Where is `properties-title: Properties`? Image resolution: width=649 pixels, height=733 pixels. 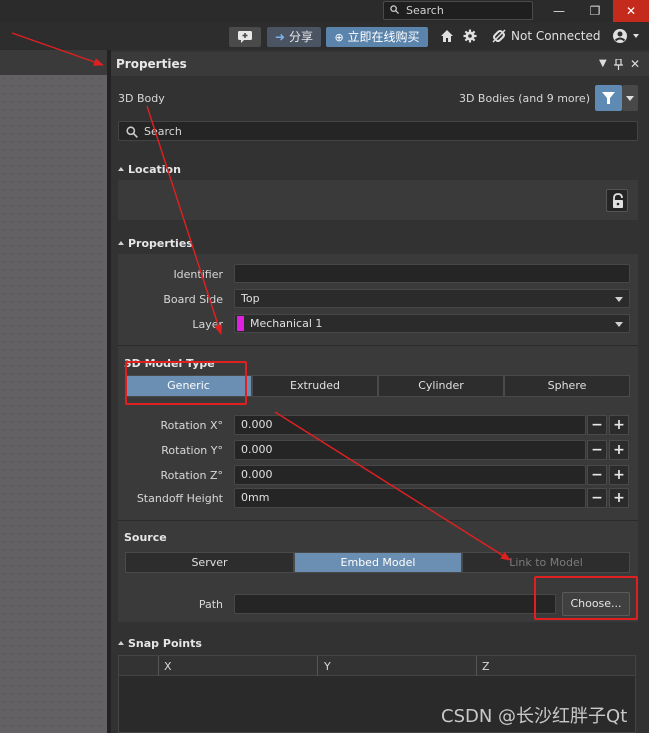 properties-title: Properties is located at coordinates (160, 243).